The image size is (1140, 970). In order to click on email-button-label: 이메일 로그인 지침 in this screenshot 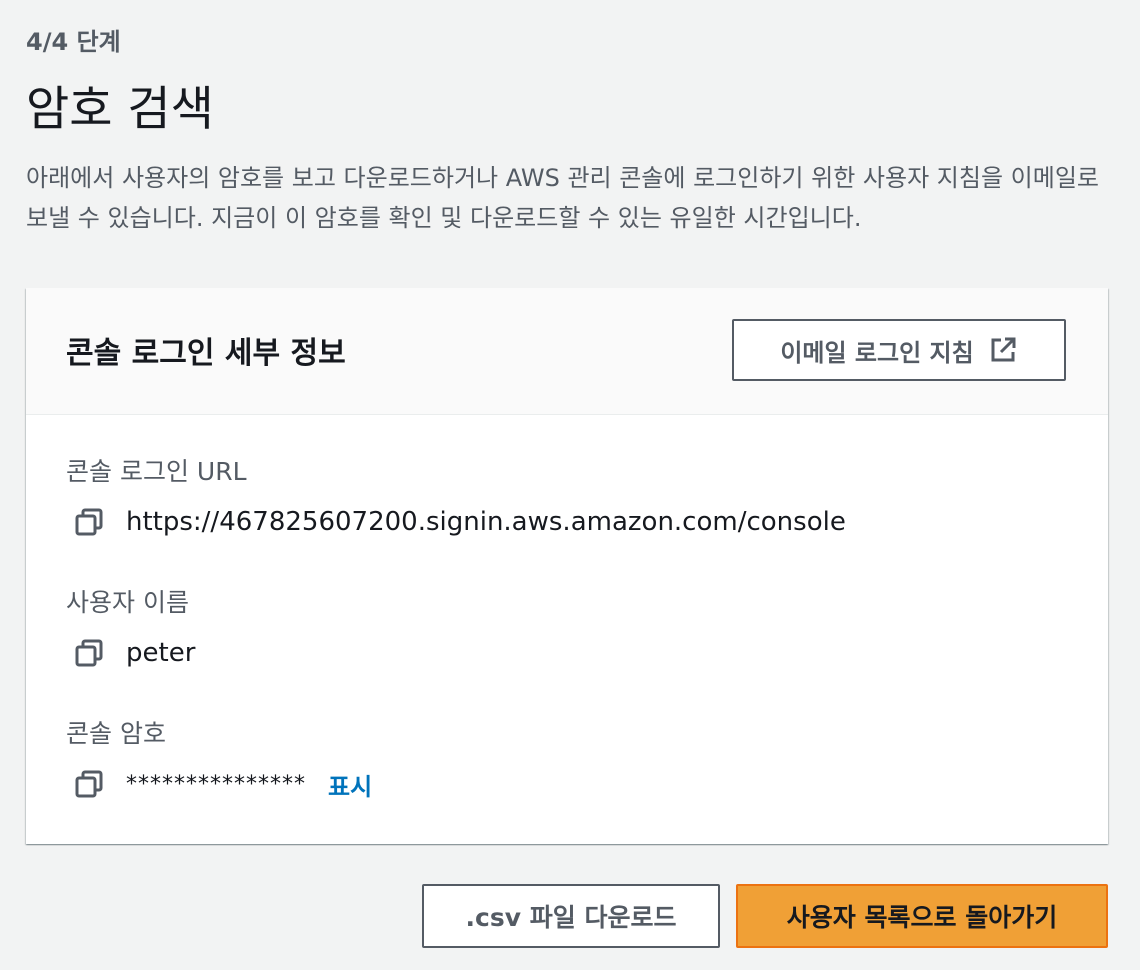, I will do `click(877, 352)`.